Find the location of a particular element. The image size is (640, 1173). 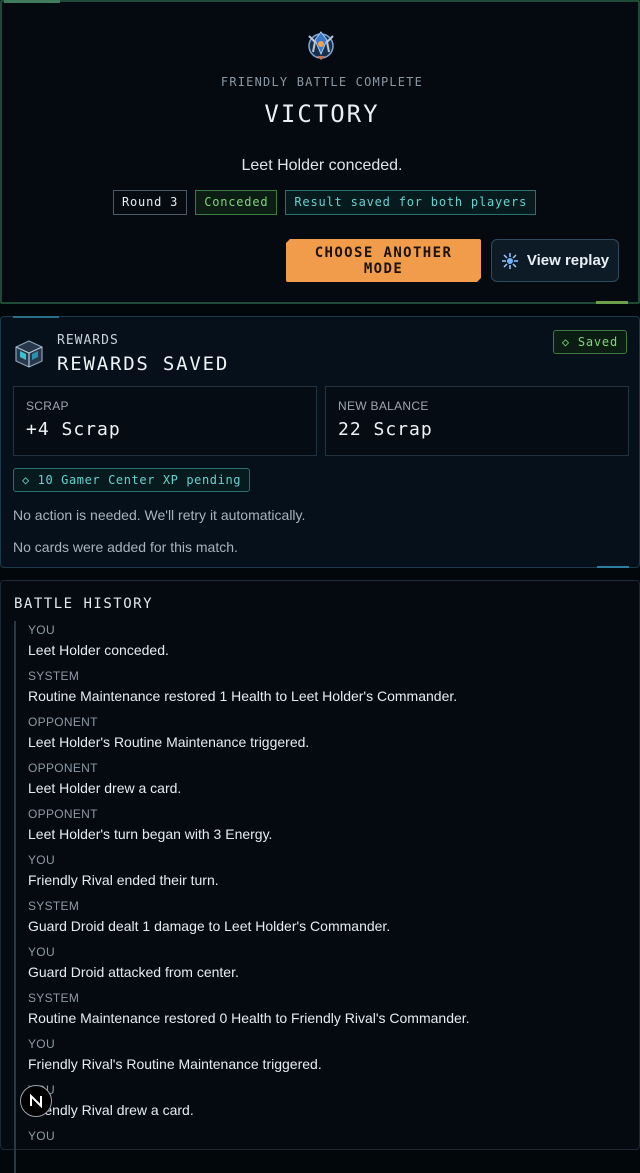

round-chip: Round 3 is located at coordinates (150, 202).